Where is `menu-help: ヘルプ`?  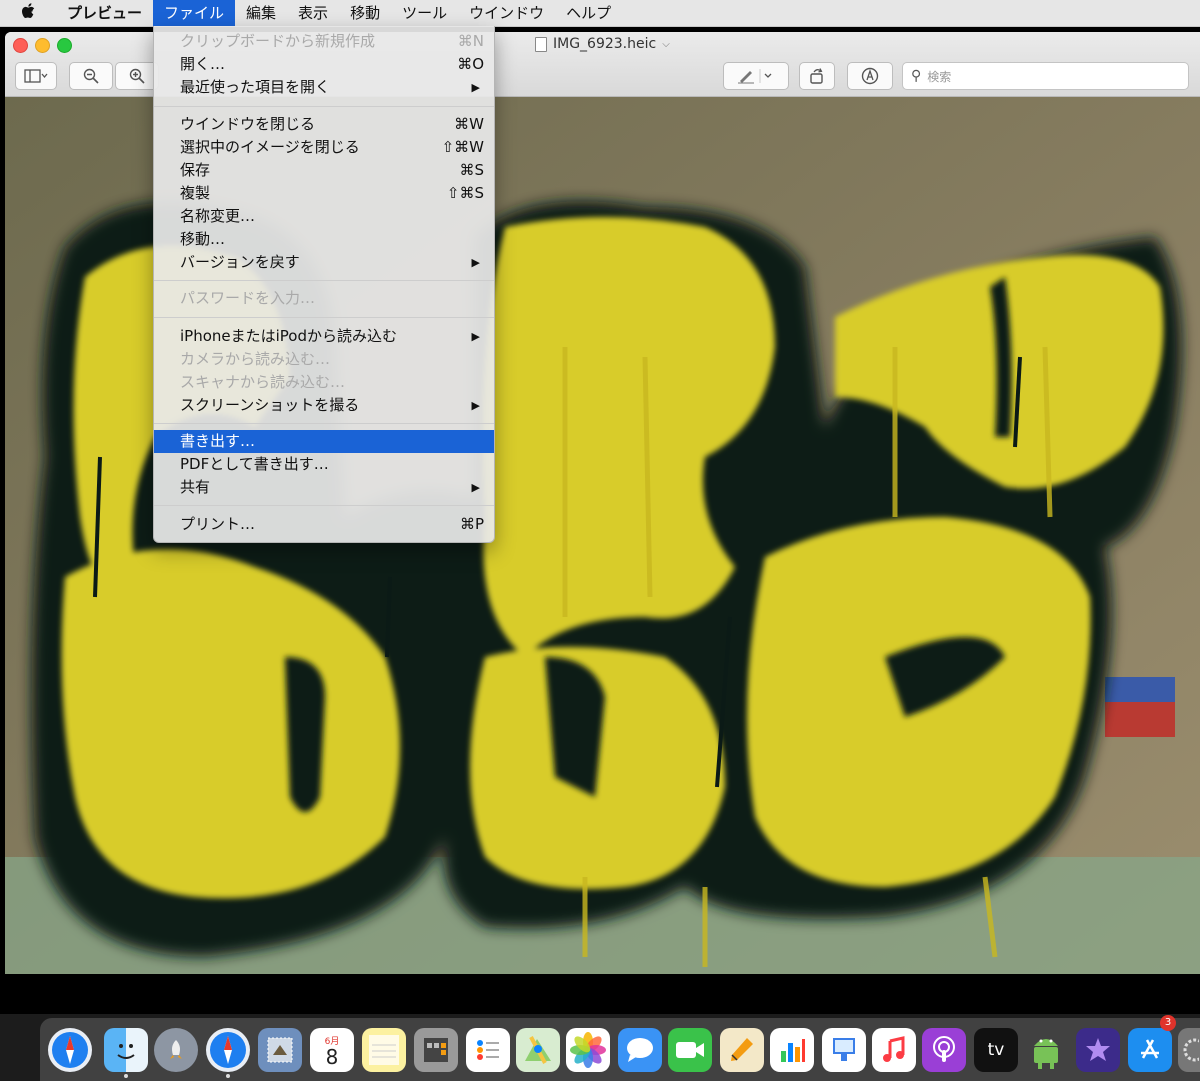
menu-help: ヘルプ is located at coordinates (588, 13).